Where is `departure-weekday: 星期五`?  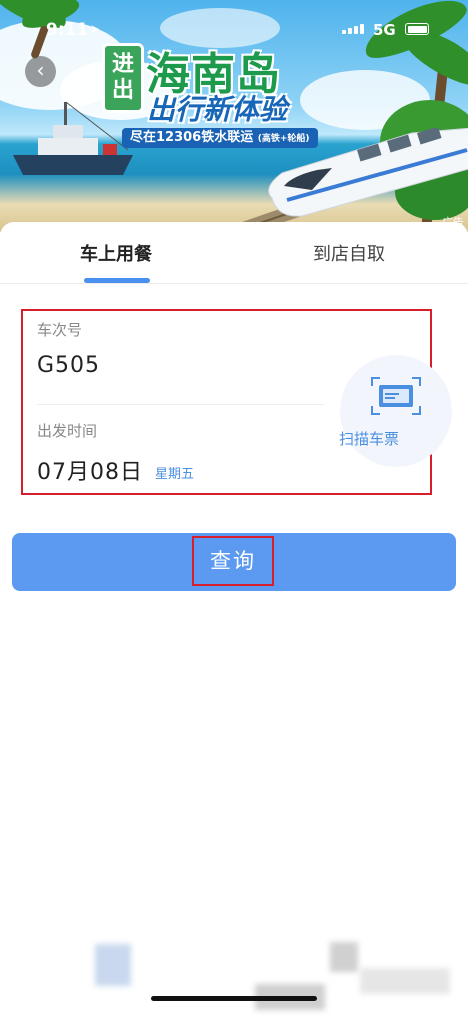
departure-weekday: 星期五 is located at coordinates (175, 474).